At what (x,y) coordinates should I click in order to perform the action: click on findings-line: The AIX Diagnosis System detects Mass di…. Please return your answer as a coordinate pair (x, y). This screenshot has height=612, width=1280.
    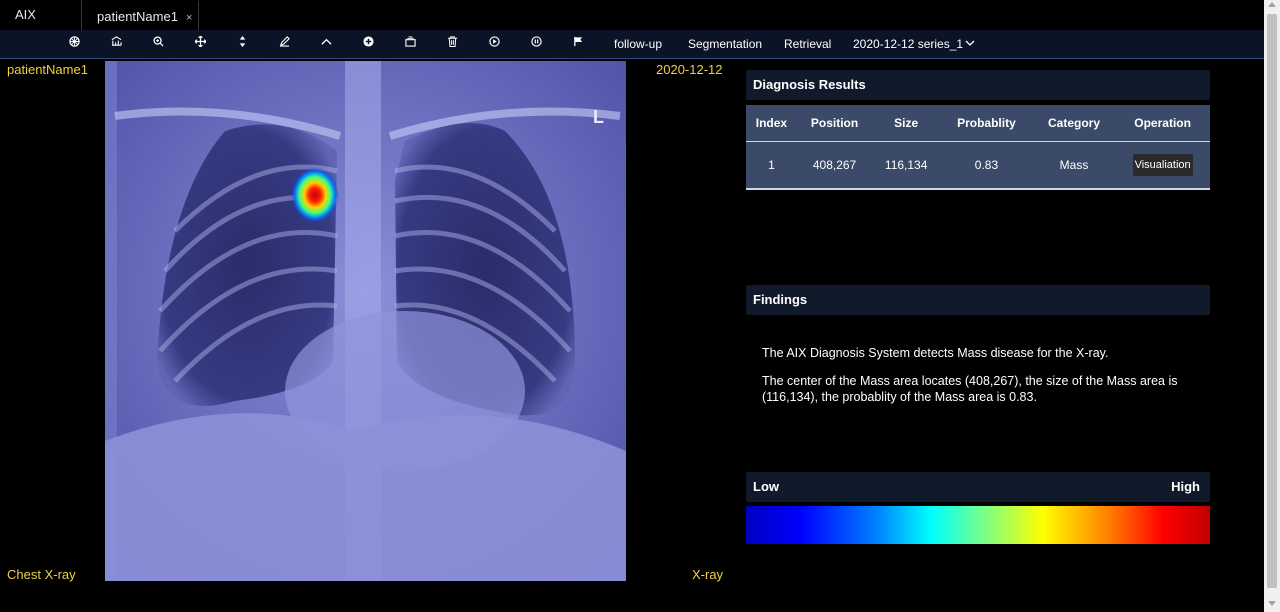
    Looking at the image, I should click on (935, 353).